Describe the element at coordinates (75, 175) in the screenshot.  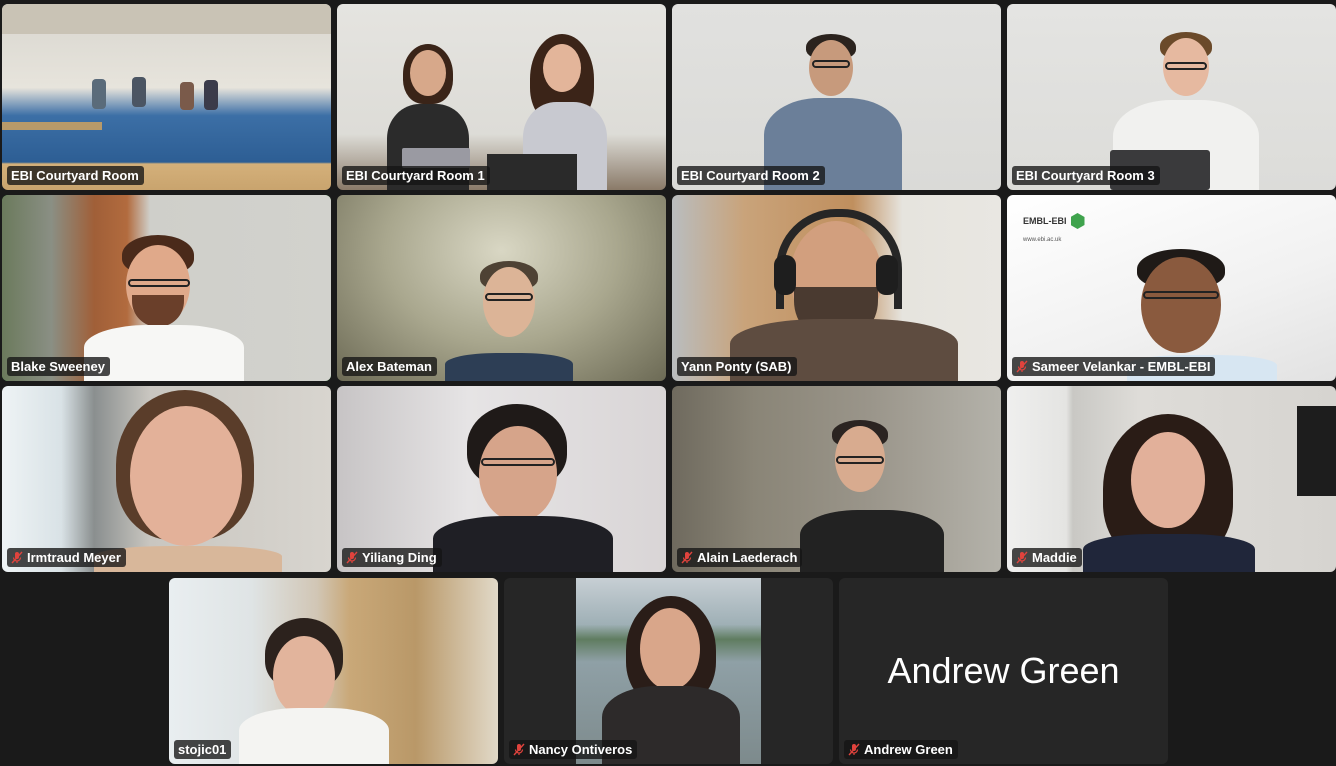
I see `participant-name-label: EBI Courtyard Room` at that location.